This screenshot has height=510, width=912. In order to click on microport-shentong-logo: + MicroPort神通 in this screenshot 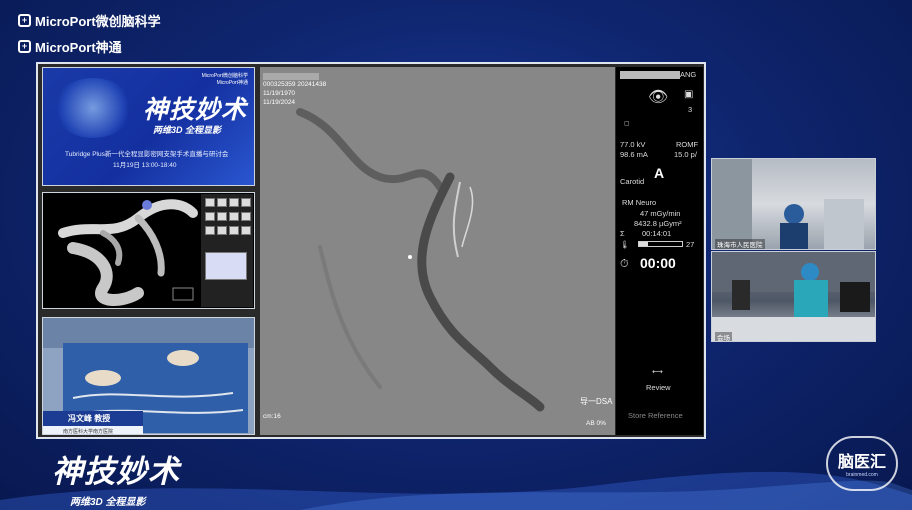, I will do `click(70, 46)`.